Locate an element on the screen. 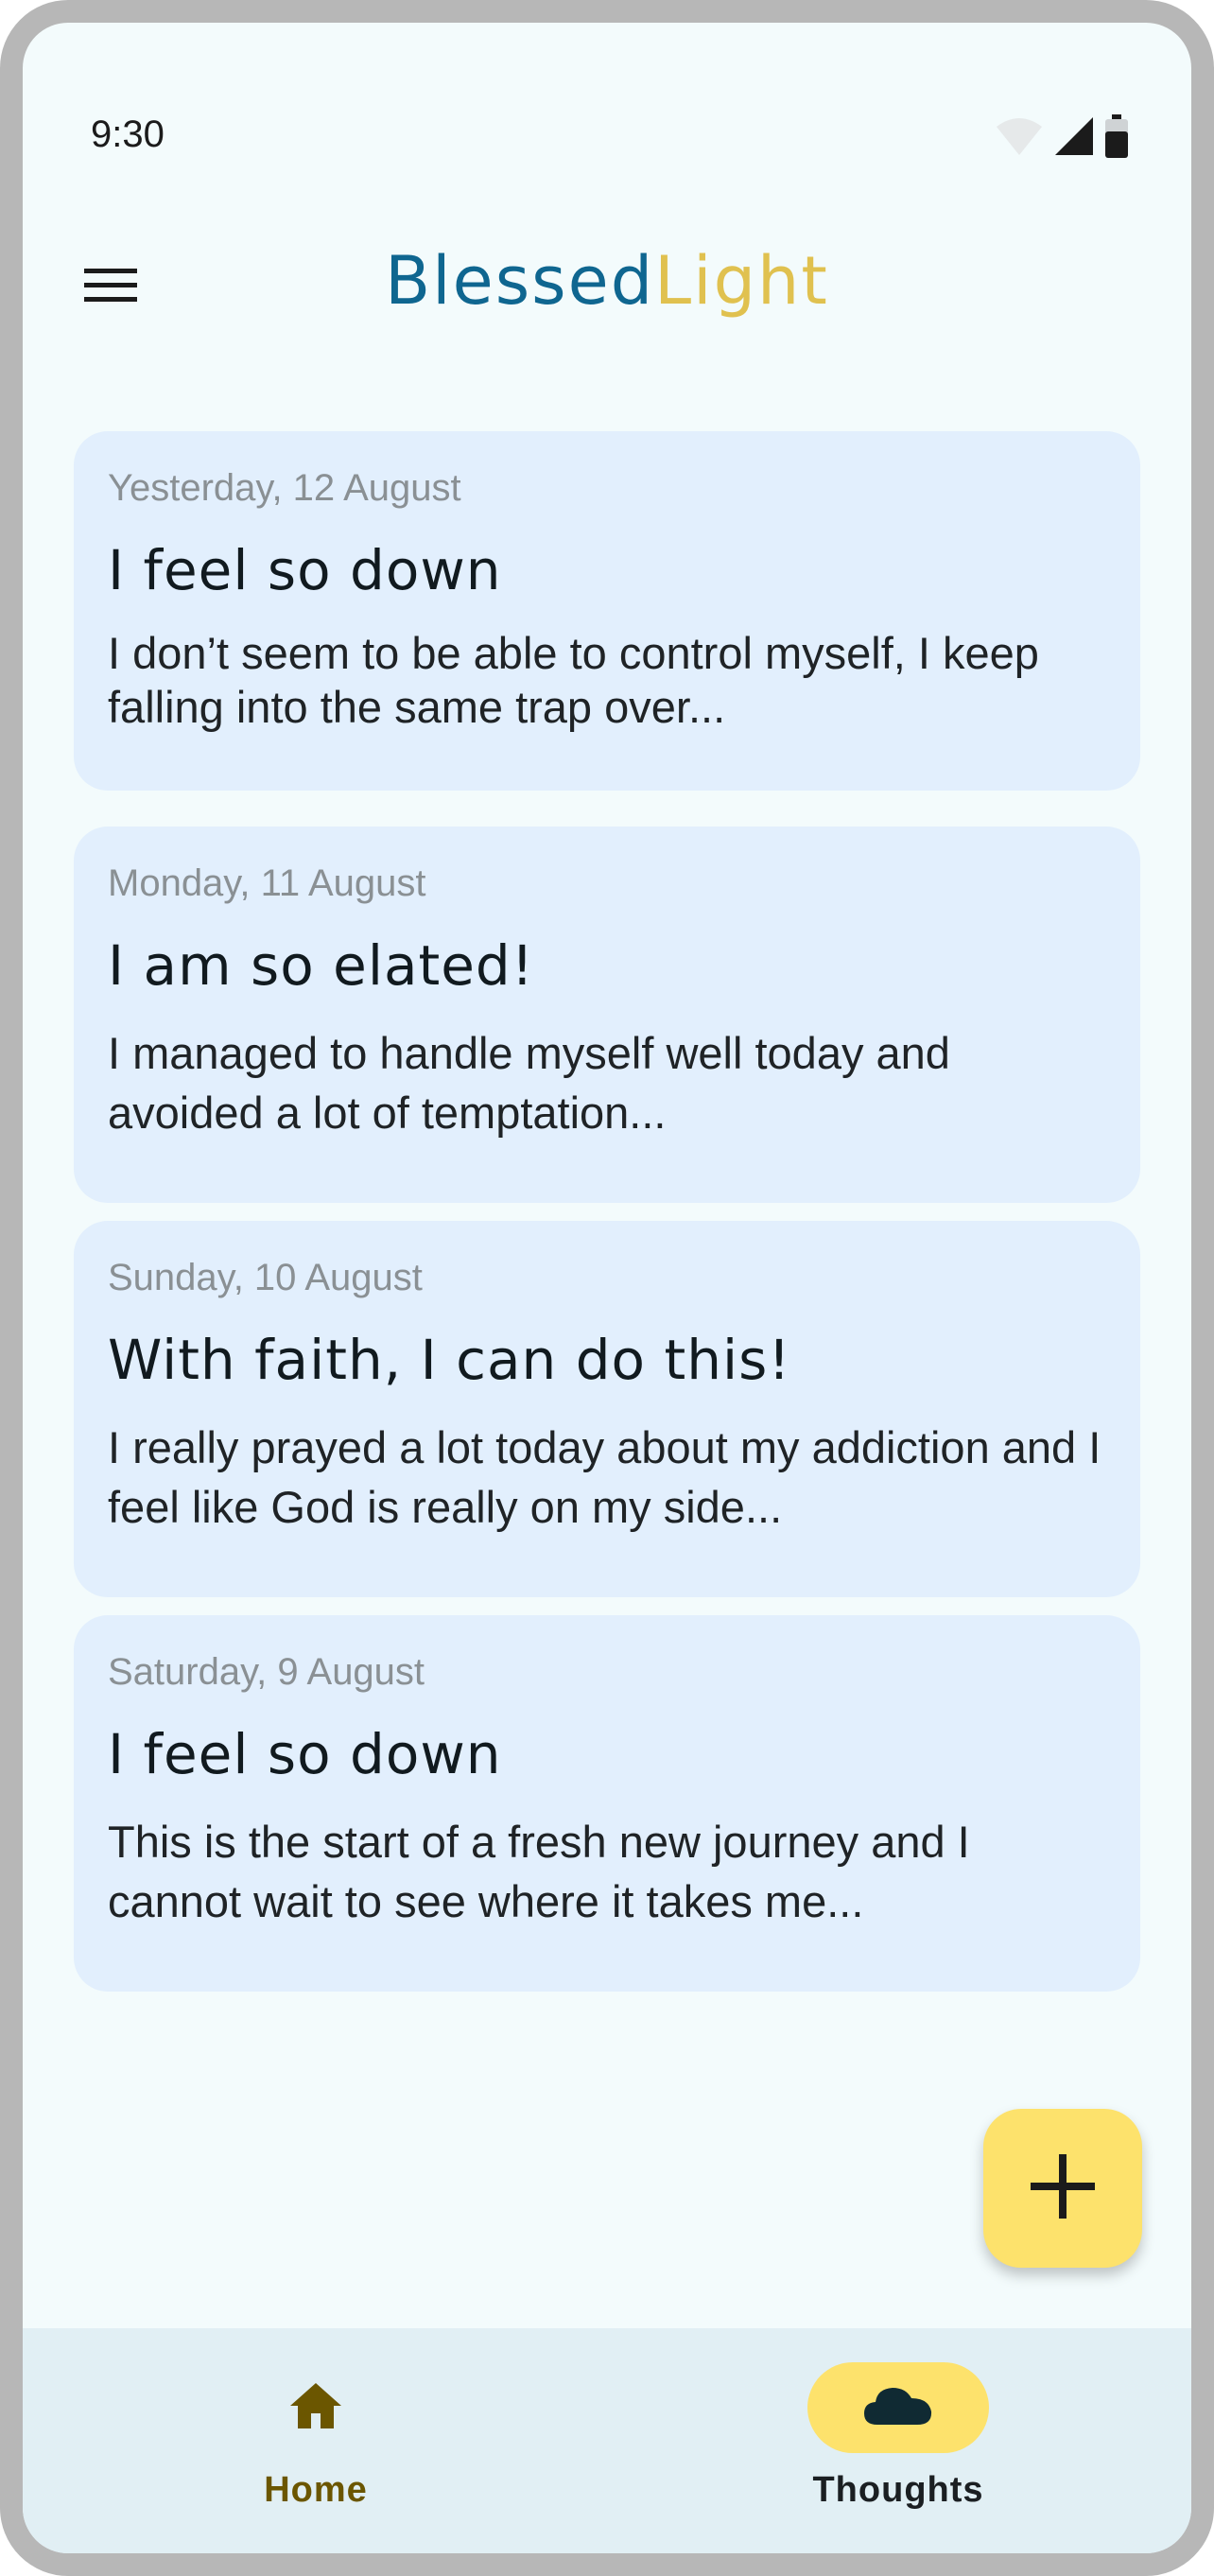 This screenshot has height=2576, width=1214. entry-date: Monday, 11 August is located at coordinates (267, 883).